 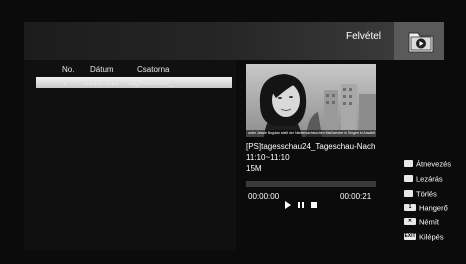 I want to click on menu-volume-label: Hangerő, so click(x=433, y=208).